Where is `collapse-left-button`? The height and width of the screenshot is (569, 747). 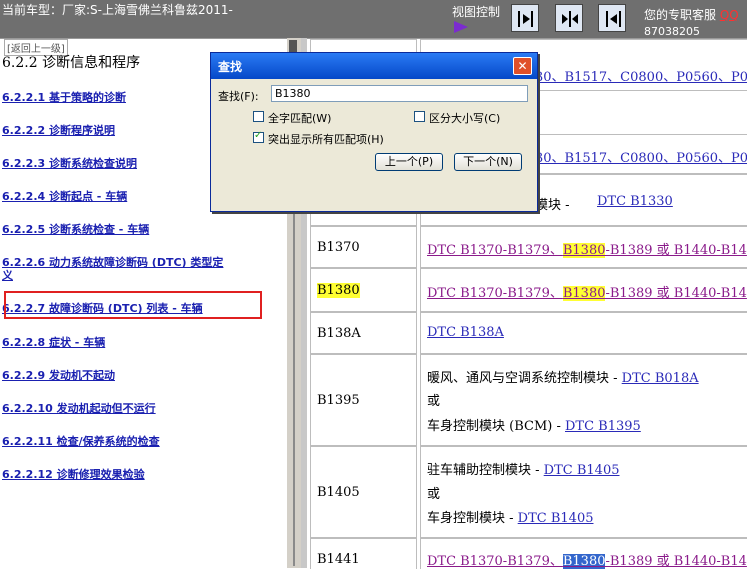 collapse-left-button is located at coordinates (525, 18).